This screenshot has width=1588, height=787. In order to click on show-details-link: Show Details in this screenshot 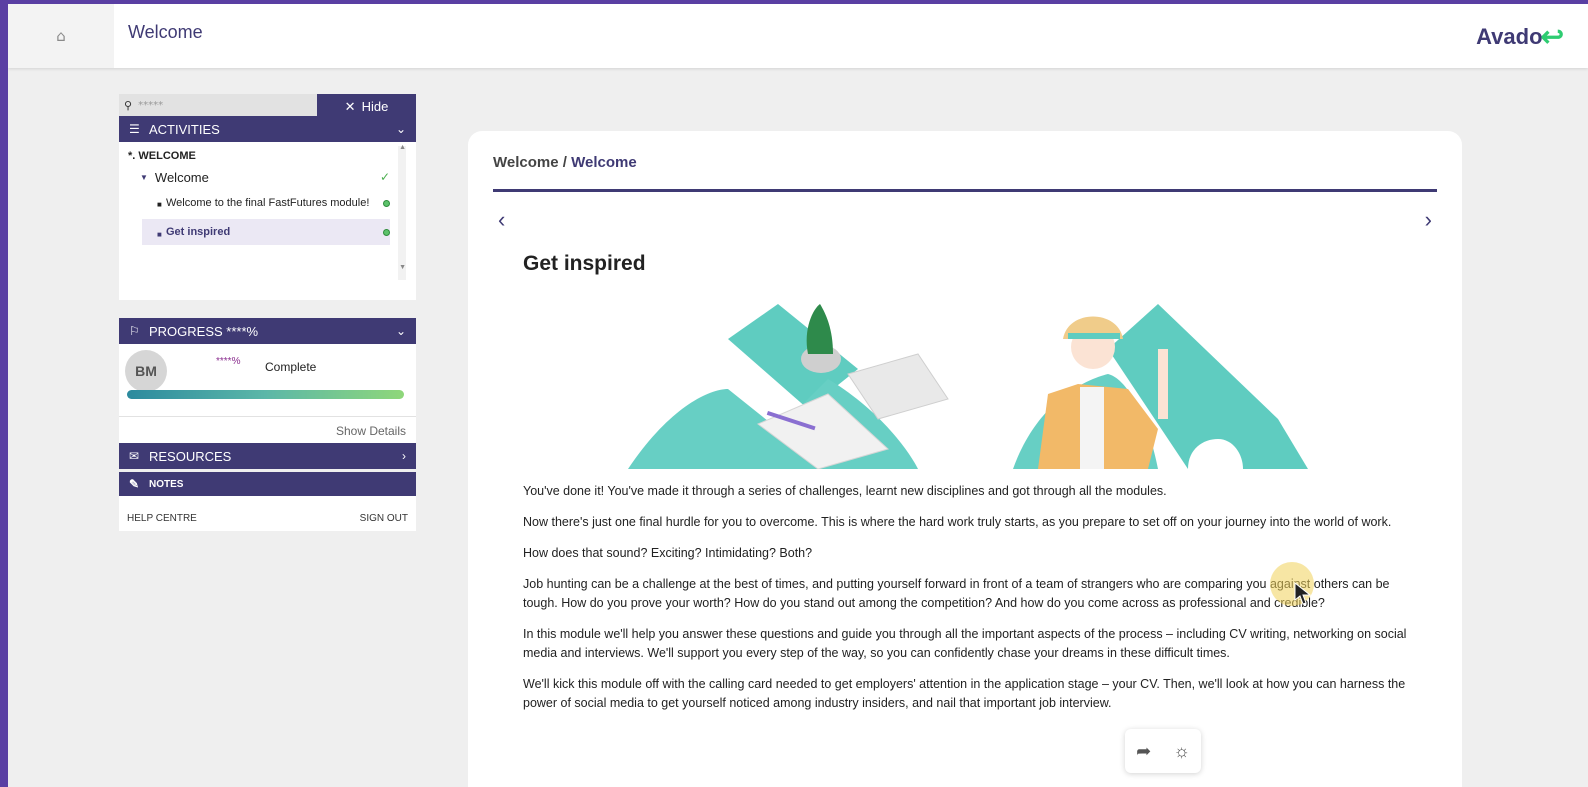, I will do `click(371, 431)`.